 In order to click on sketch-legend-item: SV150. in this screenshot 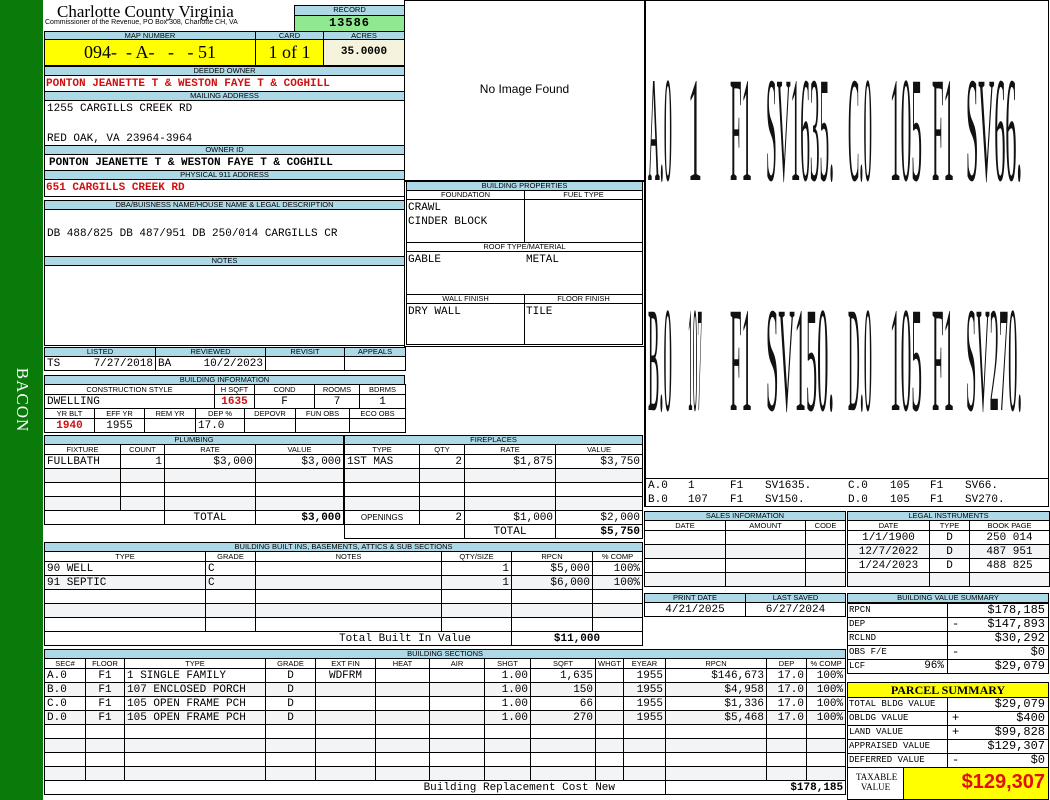, I will do `click(785, 500)`.